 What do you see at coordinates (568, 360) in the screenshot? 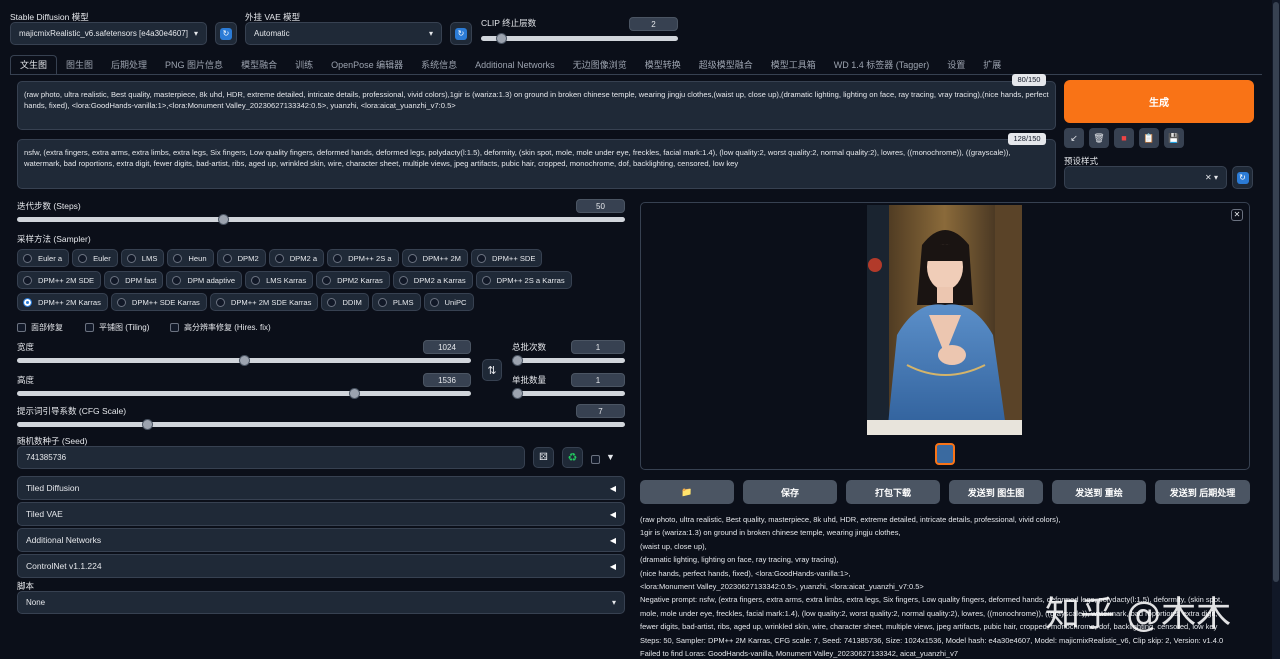
I see `batch-count-slider` at bounding box center [568, 360].